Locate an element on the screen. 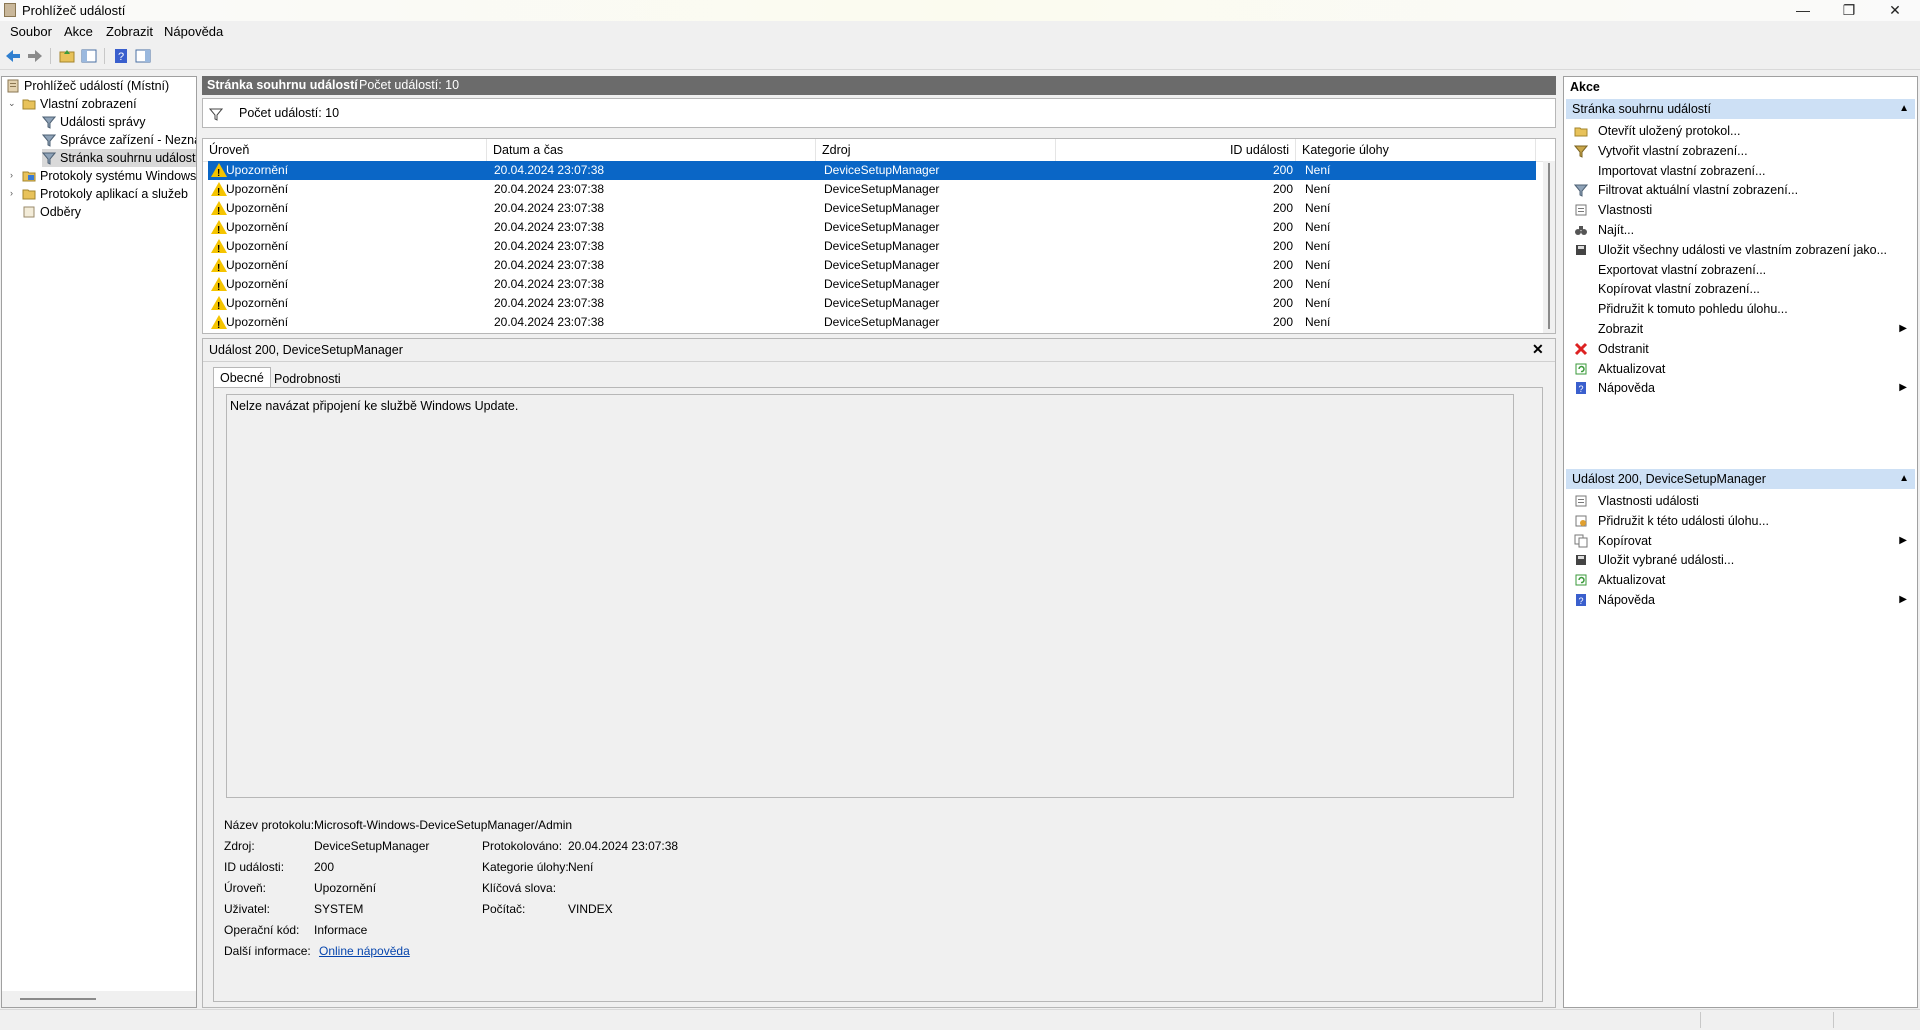 This screenshot has height=1030, width=1920. filter-count: Počet událostí: 10 is located at coordinates (289, 113).